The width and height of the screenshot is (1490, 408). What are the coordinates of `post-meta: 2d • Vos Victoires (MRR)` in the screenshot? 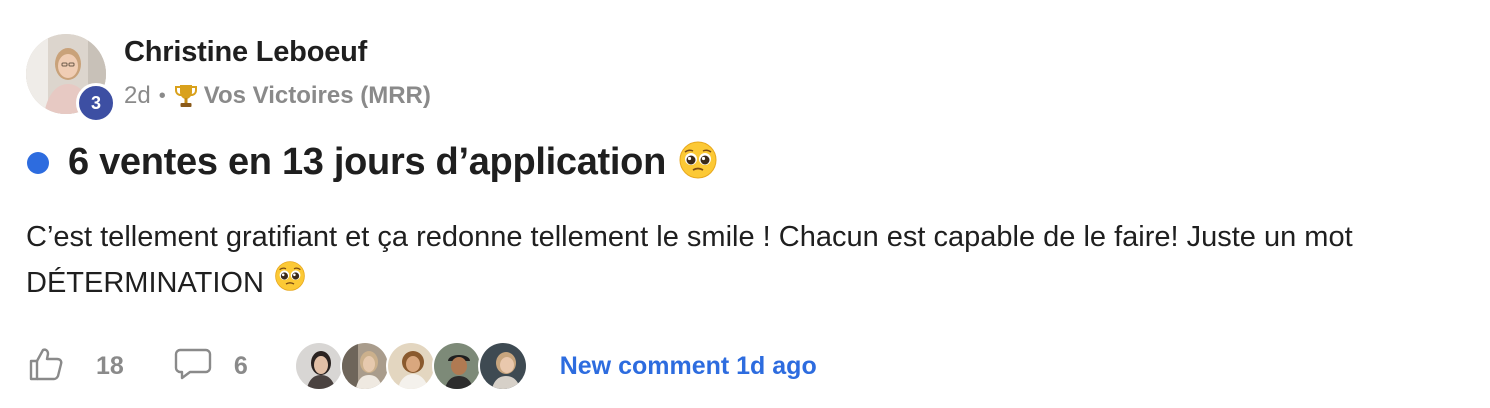 It's located at (277, 96).